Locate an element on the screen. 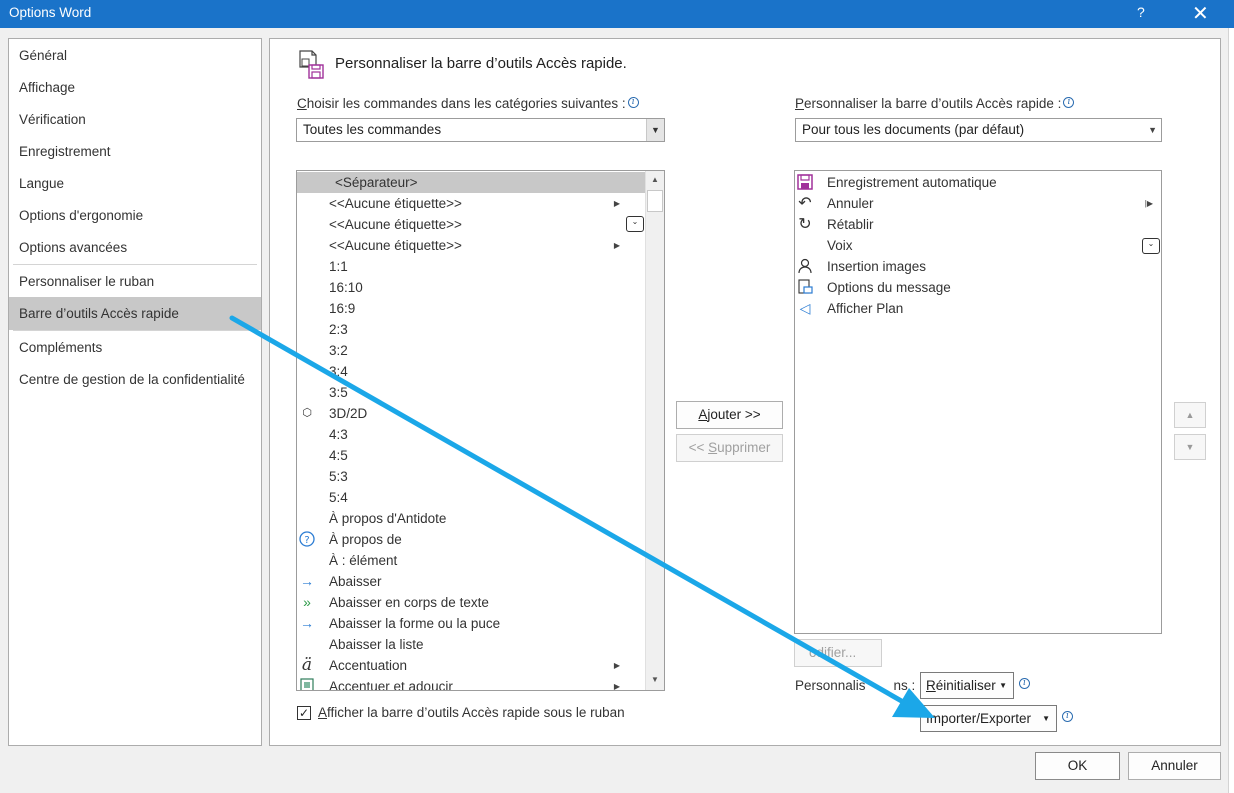 The height and width of the screenshot is (793, 1234). list-item: 16:10 is located at coordinates (471, 287).